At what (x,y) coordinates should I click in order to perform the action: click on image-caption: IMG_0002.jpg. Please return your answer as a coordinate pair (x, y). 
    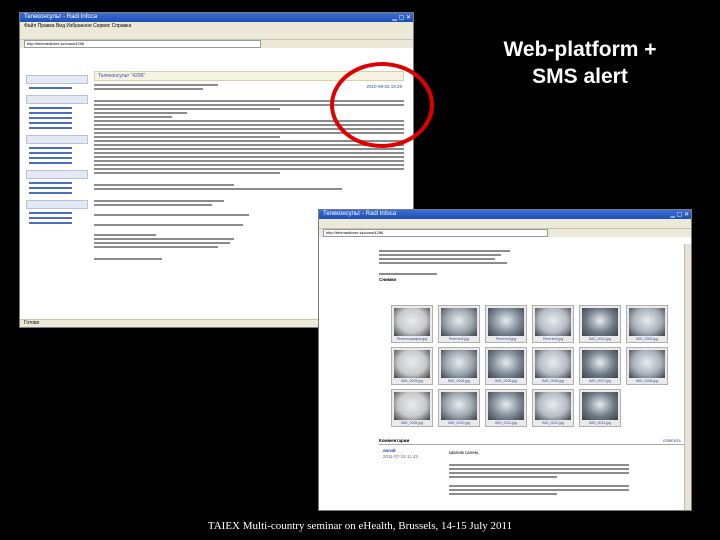
    Looking at the image, I should click on (647, 339).